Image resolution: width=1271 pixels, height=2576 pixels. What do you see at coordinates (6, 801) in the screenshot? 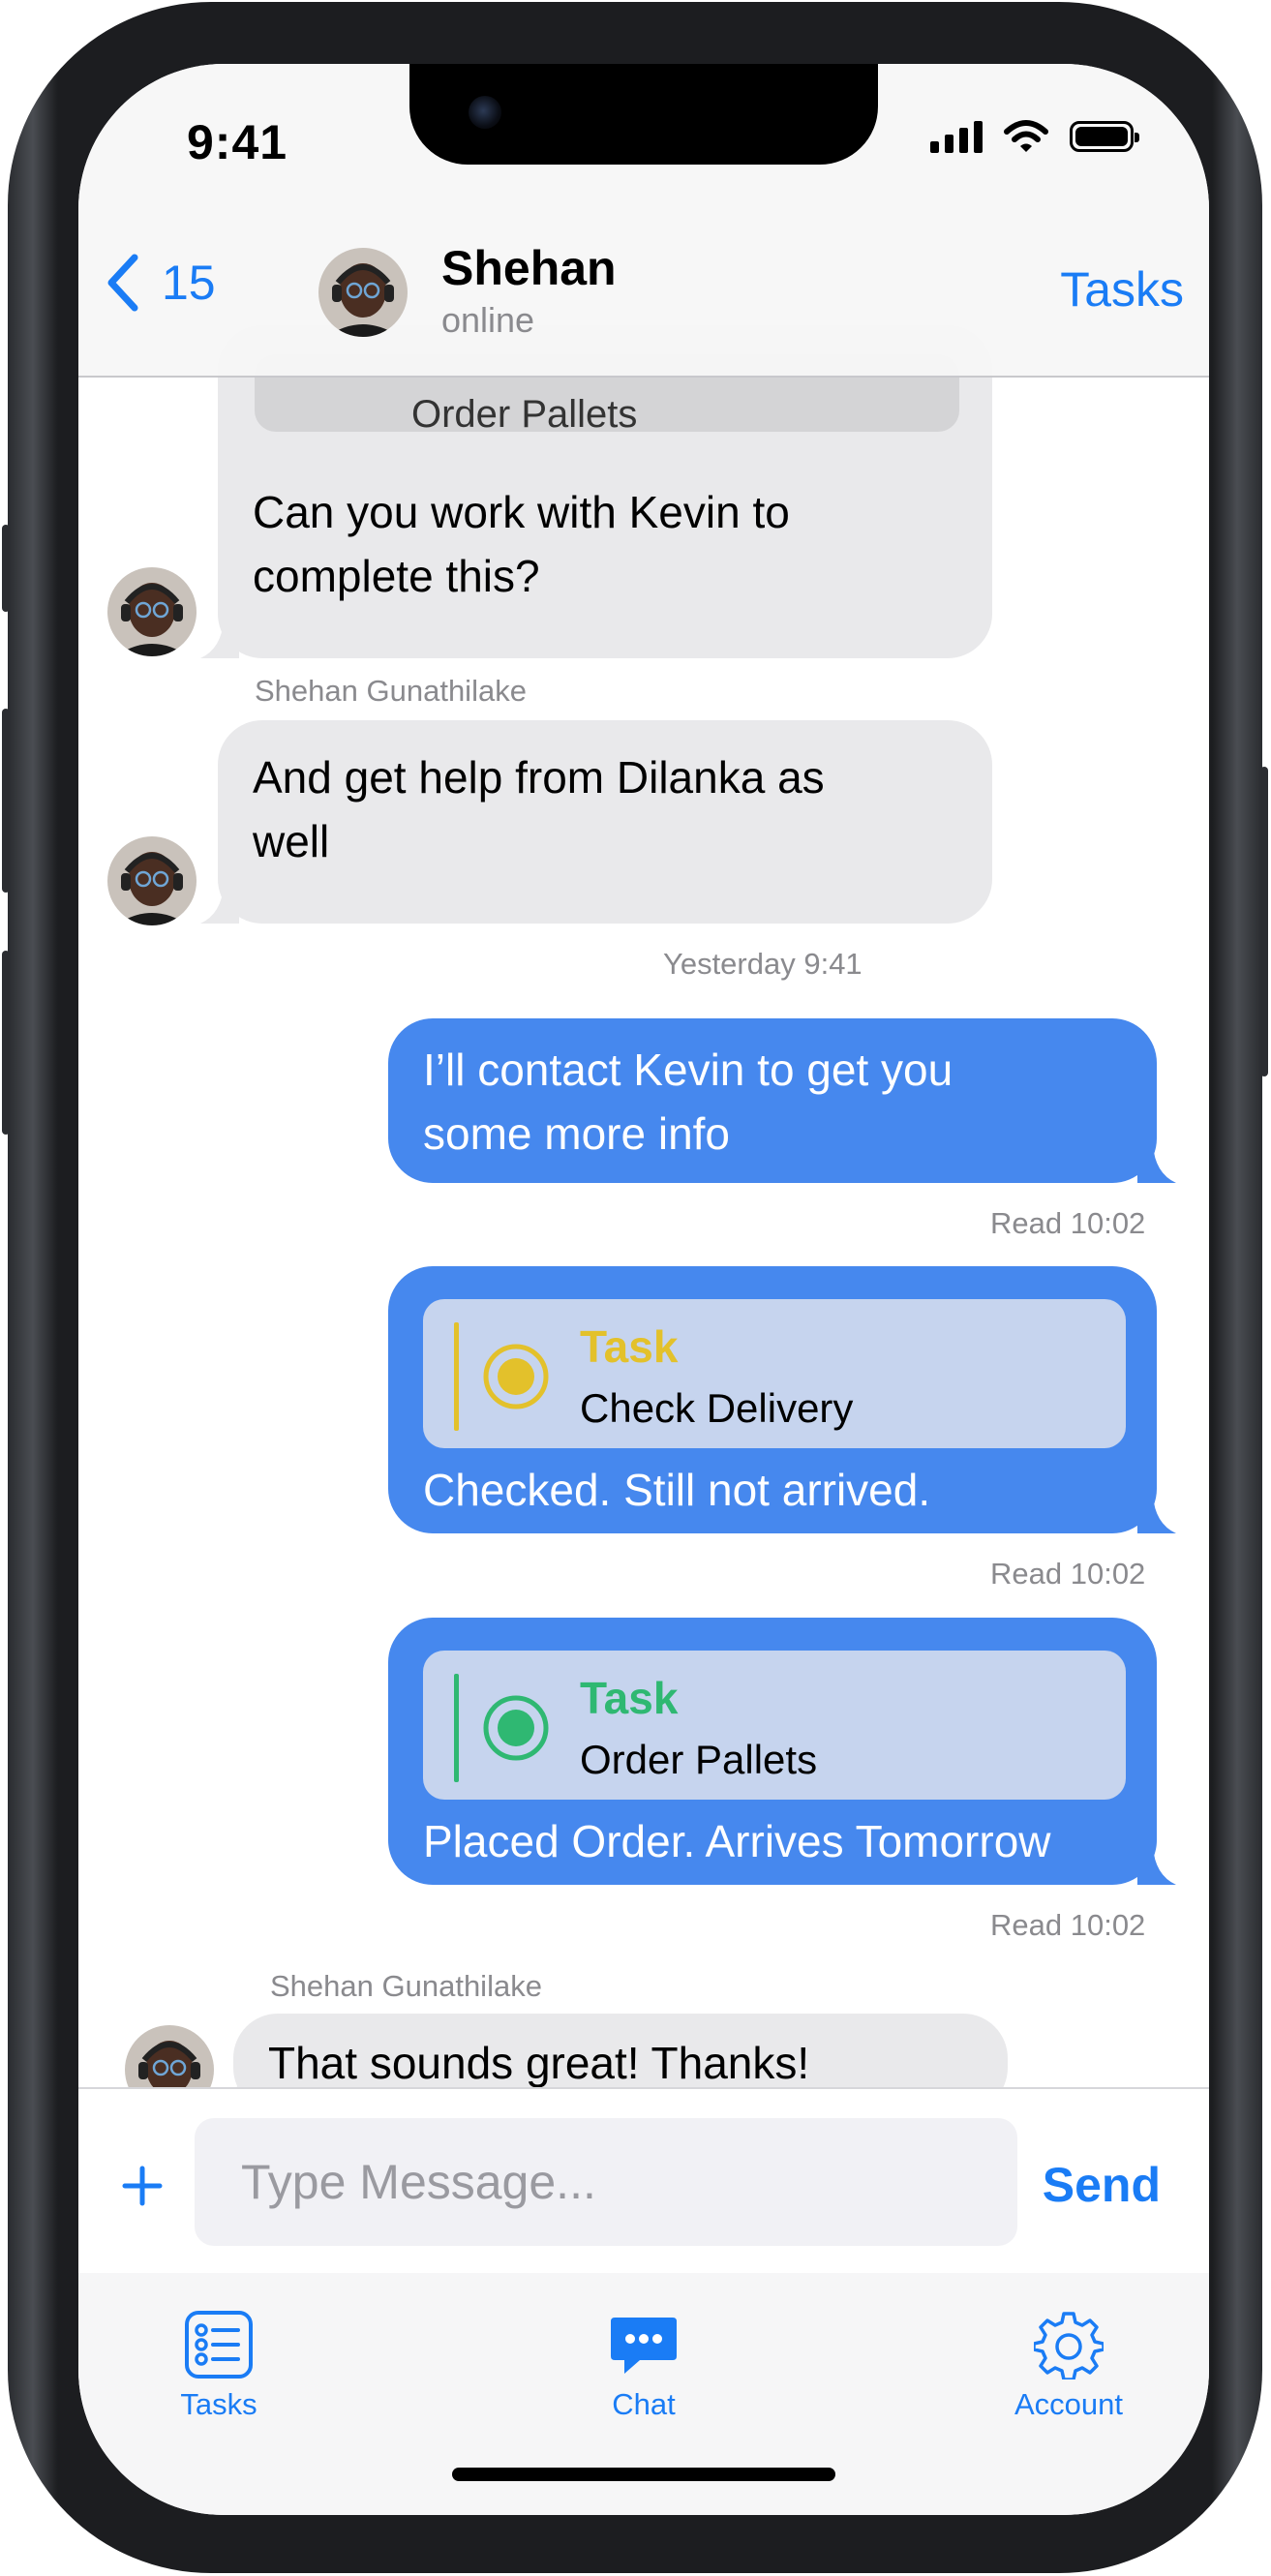
I see `volume-up-button` at bounding box center [6, 801].